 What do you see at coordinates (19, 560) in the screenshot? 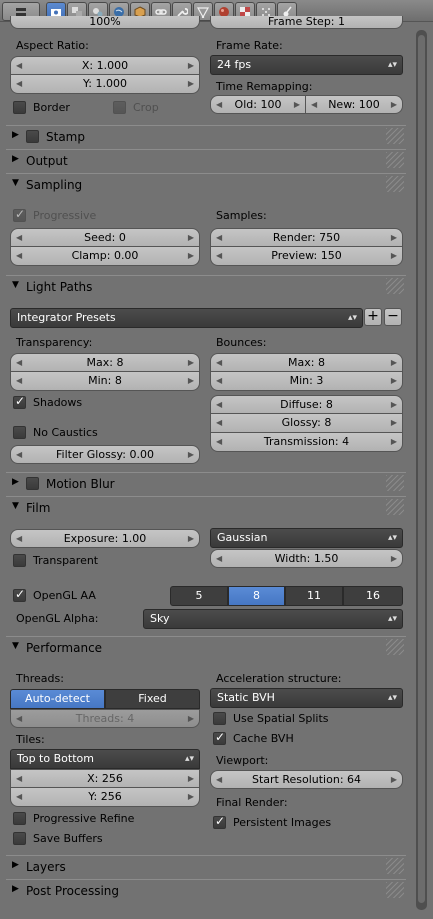
I see `transparent-checkbox` at bounding box center [19, 560].